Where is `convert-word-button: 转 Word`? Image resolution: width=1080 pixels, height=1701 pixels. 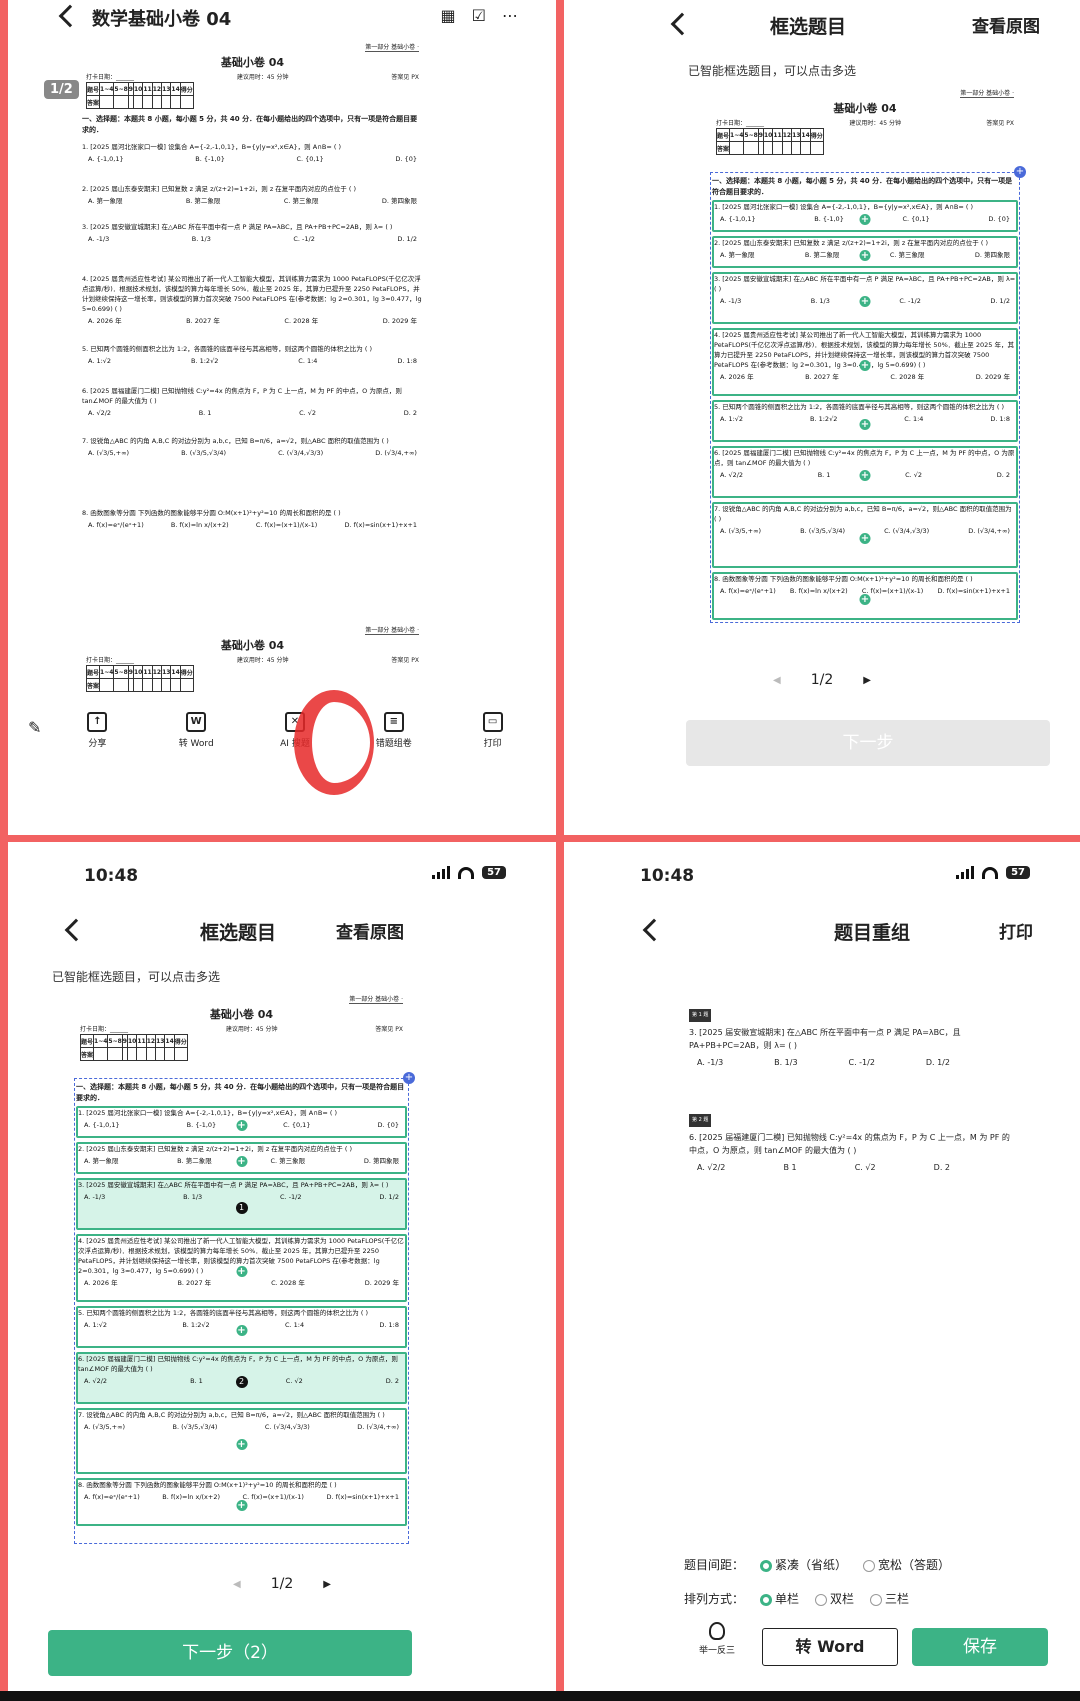 convert-word-button: 转 Word is located at coordinates (830, 1647).